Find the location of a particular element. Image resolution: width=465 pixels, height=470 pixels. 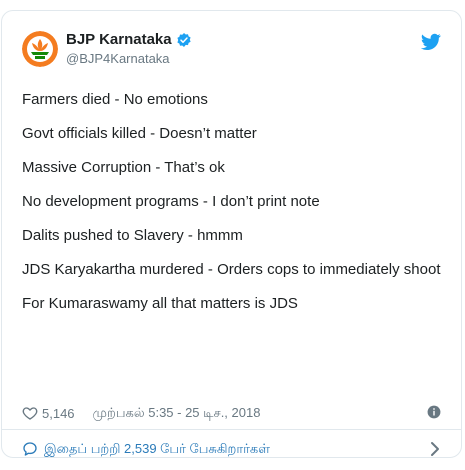

speech-bubble-icon is located at coordinates (30, 449).